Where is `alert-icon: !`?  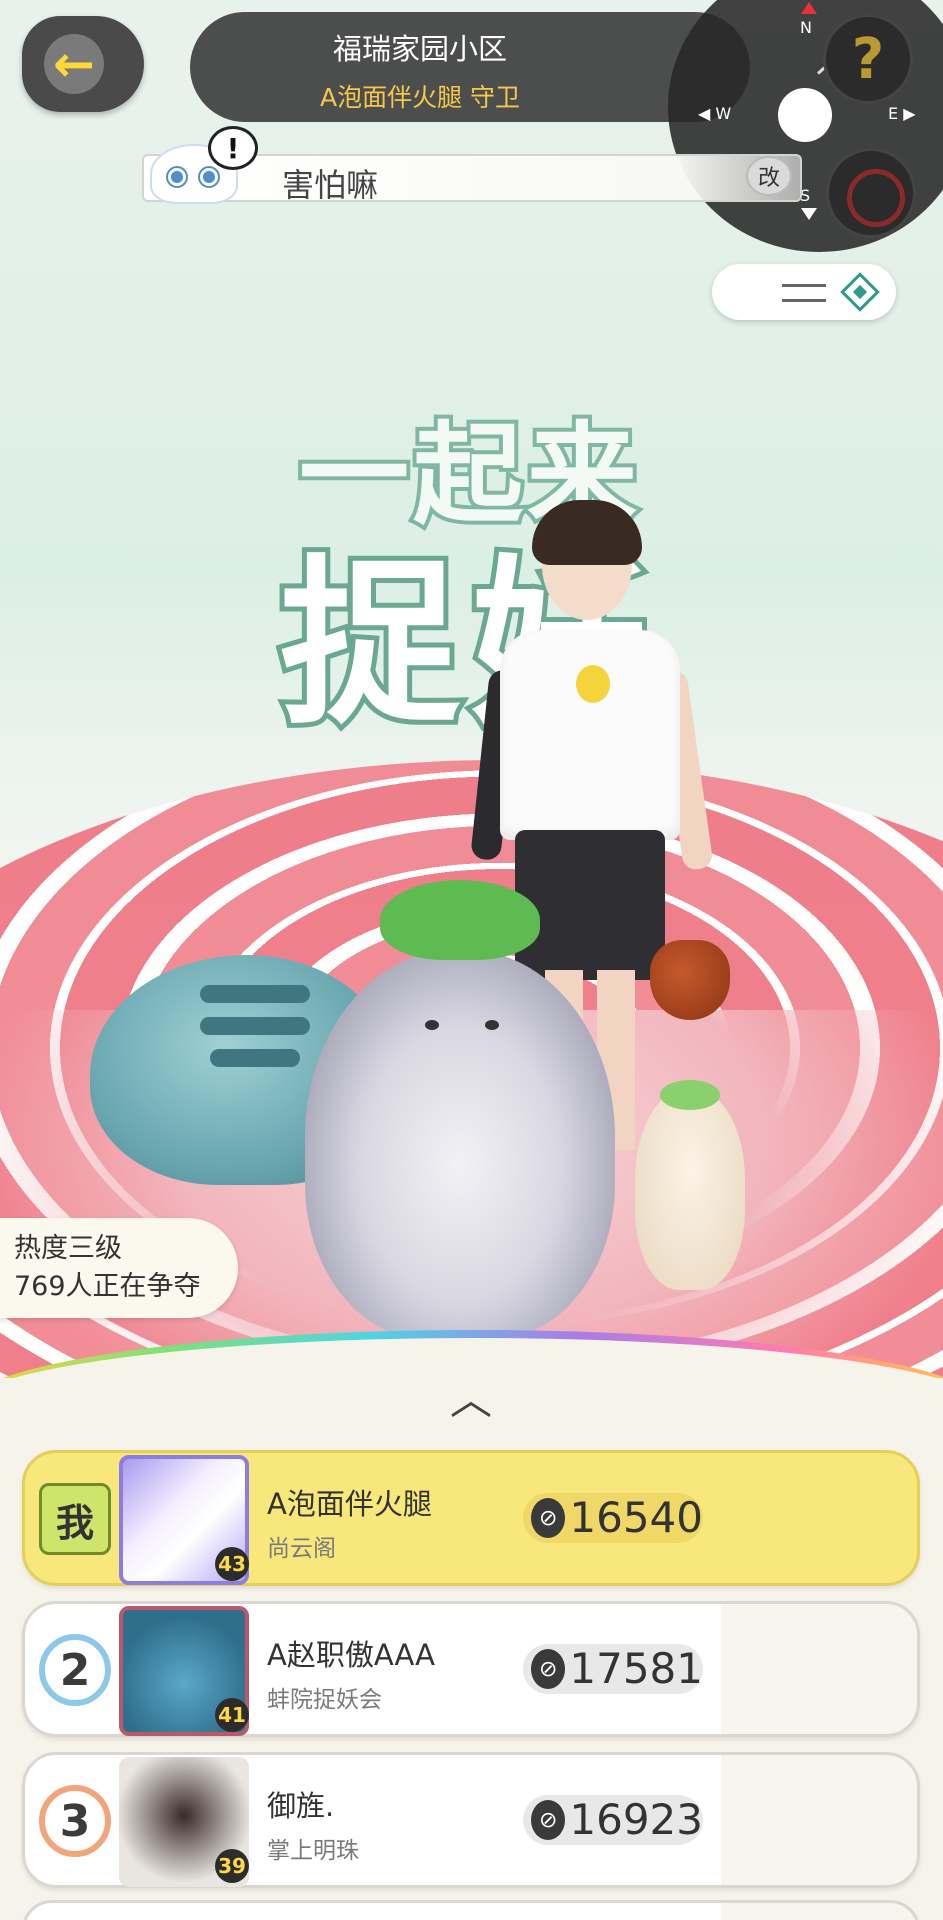
alert-icon: ! is located at coordinates (233, 148).